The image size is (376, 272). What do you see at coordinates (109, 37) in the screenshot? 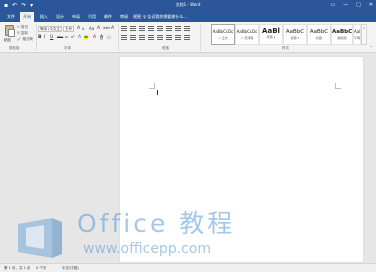
I see `enclose-characters-button: ㊀` at bounding box center [109, 37].